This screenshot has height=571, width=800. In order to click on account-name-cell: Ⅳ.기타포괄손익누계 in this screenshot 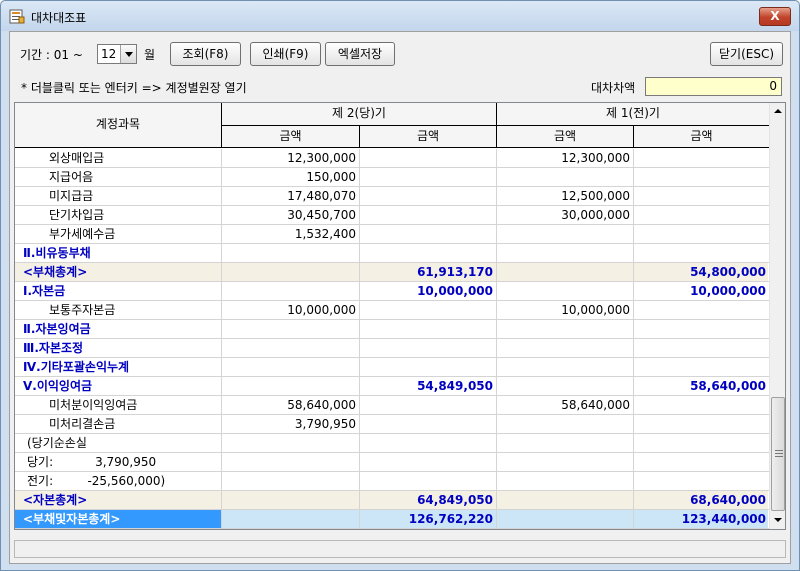, I will do `click(118, 367)`.